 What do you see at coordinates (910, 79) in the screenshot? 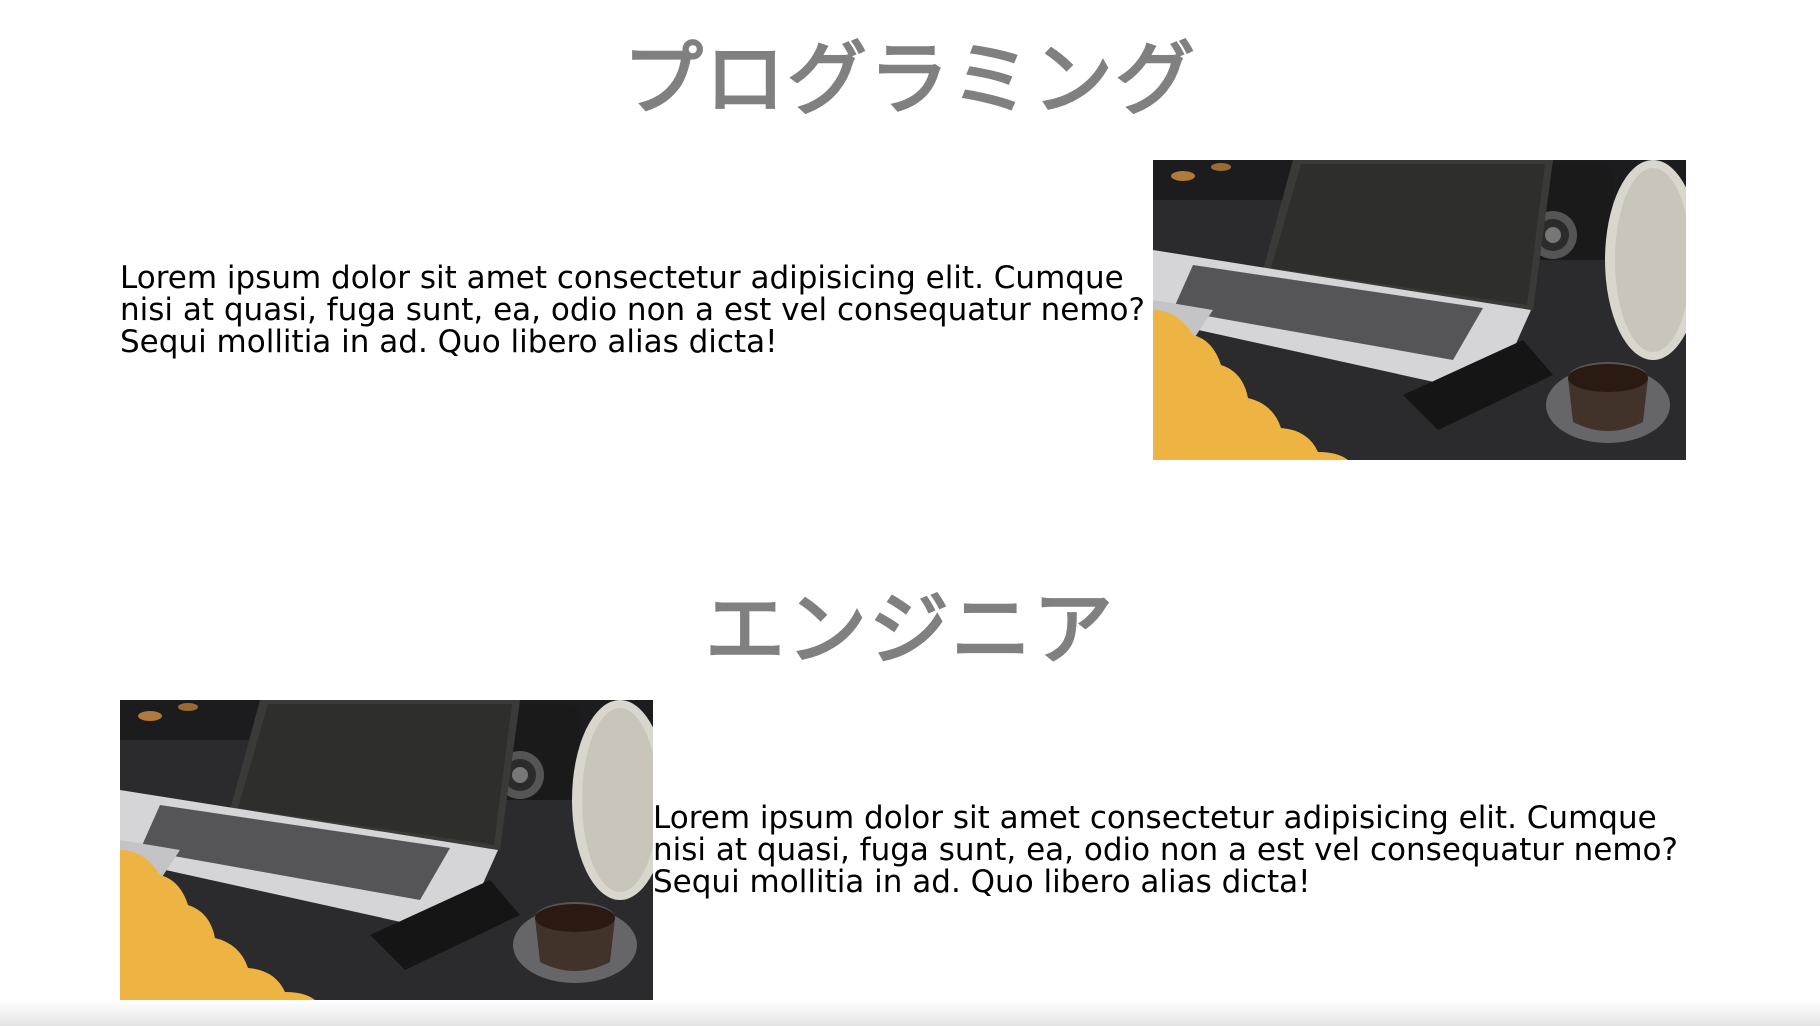
I see `section-heading: プログラミング` at bounding box center [910, 79].